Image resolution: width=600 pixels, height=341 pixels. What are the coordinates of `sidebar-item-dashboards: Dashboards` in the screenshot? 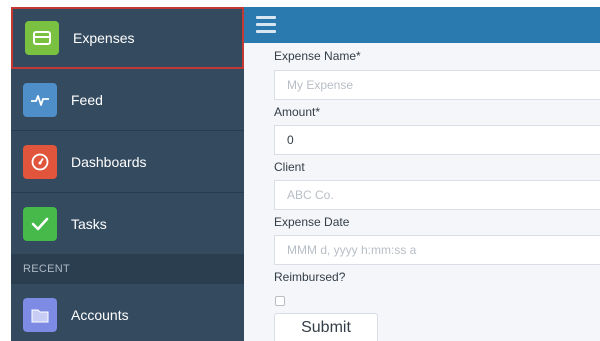 It's located at (127, 162).